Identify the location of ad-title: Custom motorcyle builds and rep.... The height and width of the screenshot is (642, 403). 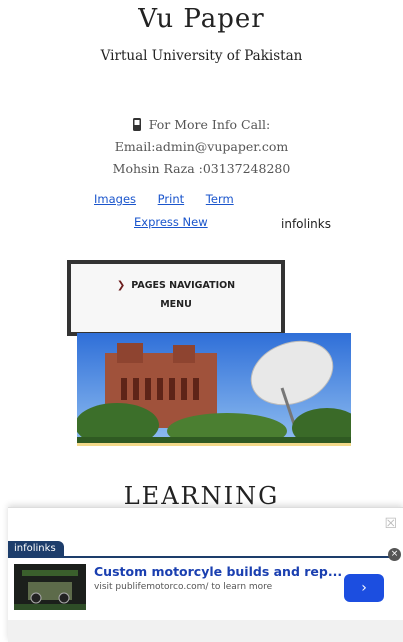
(218, 571).